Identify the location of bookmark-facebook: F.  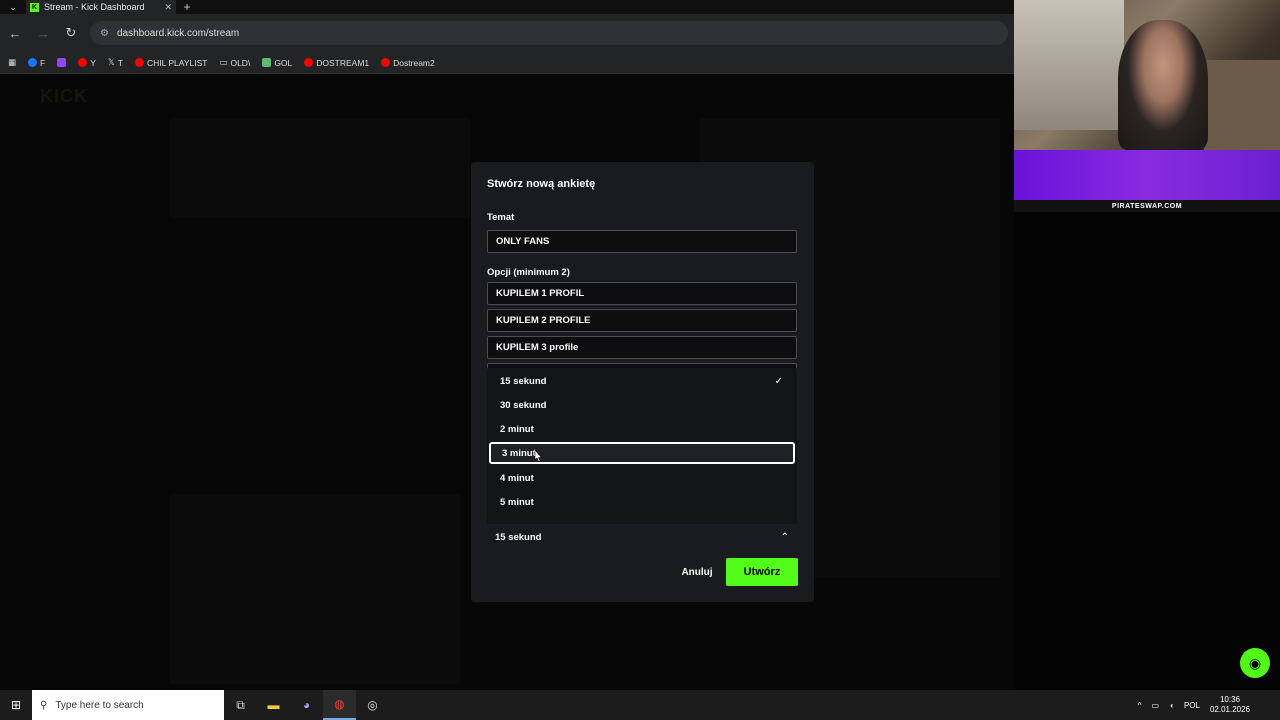
(36, 63).